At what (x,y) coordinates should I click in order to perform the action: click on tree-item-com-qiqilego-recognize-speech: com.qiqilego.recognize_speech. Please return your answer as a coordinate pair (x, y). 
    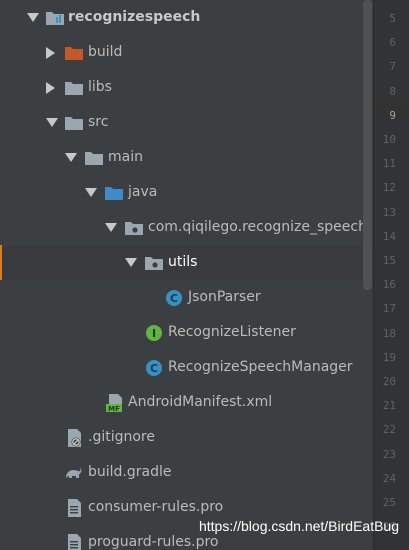
    Looking at the image, I should click on (186, 227).